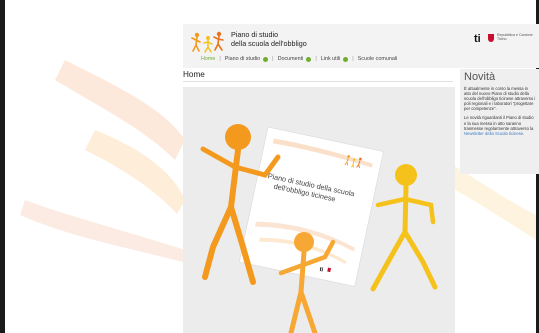 The width and height of the screenshot is (539, 333). I want to click on nav-item-documenti: Documenti, so click(295, 59).